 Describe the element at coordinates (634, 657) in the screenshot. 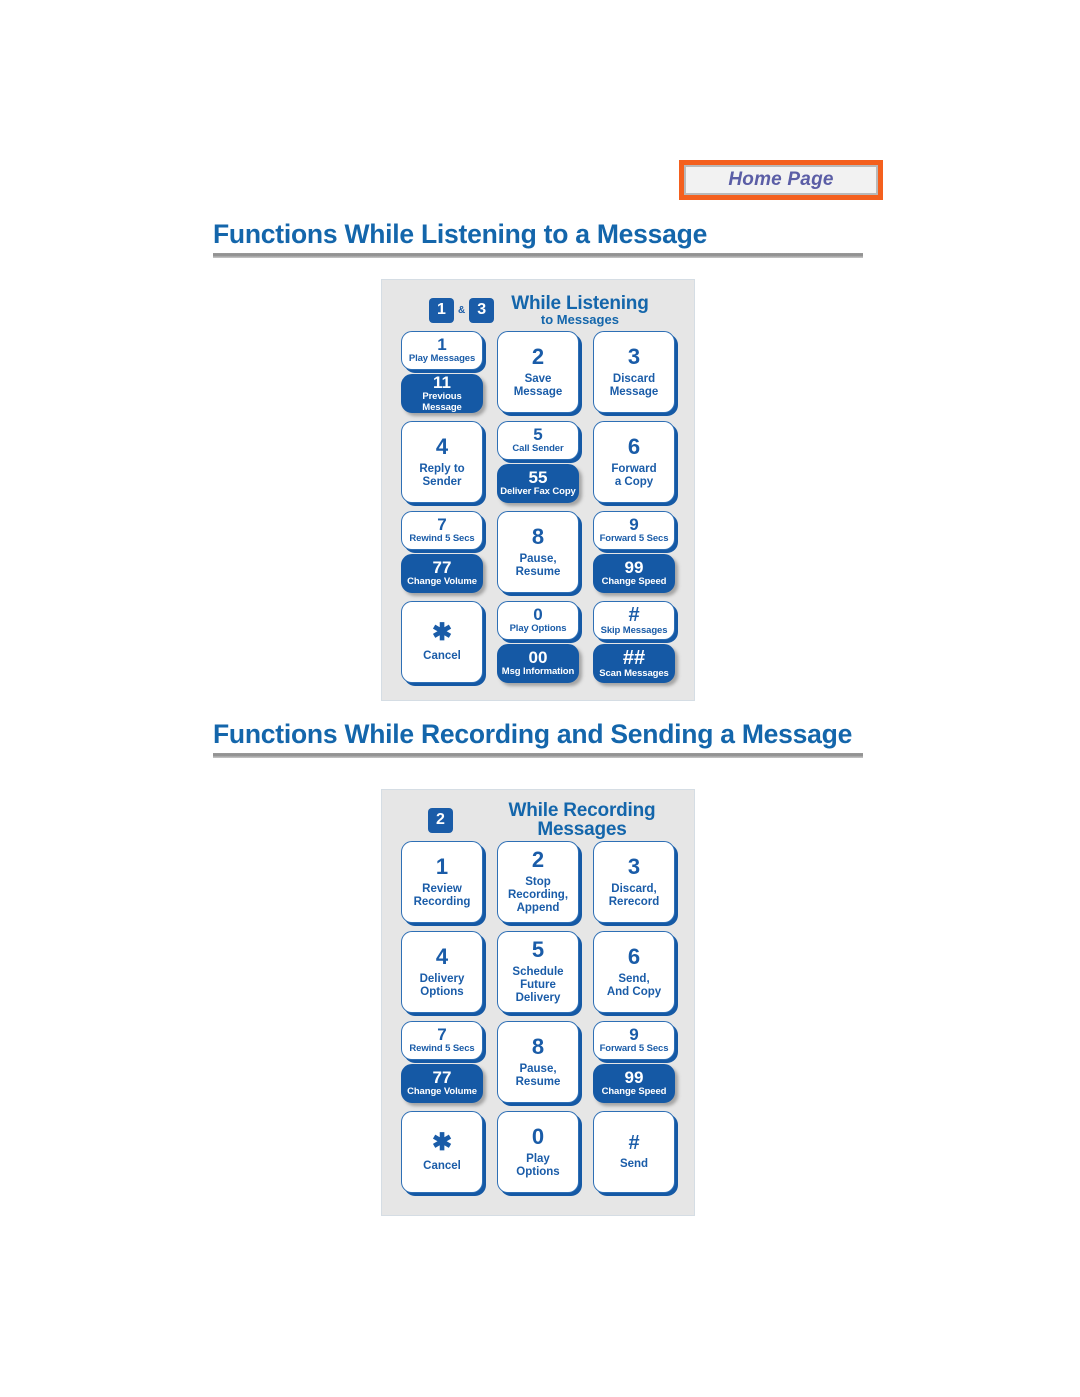

I see `keypad-key-number: ##` at that location.